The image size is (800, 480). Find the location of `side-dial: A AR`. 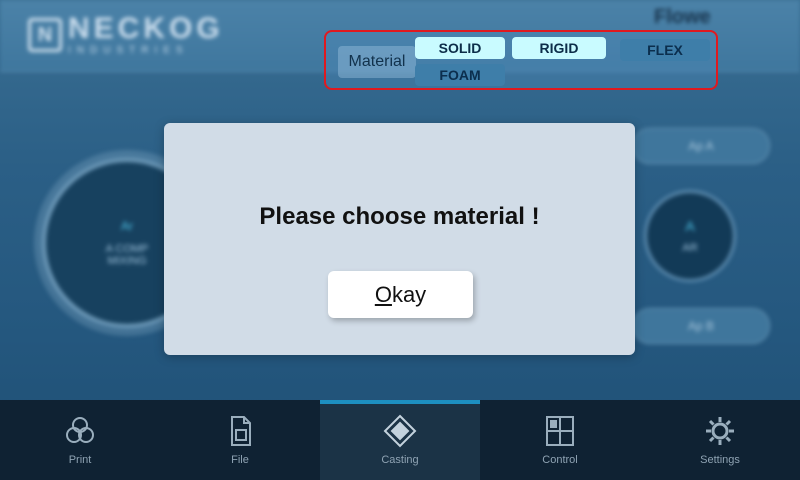

side-dial: A AR is located at coordinates (690, 236).